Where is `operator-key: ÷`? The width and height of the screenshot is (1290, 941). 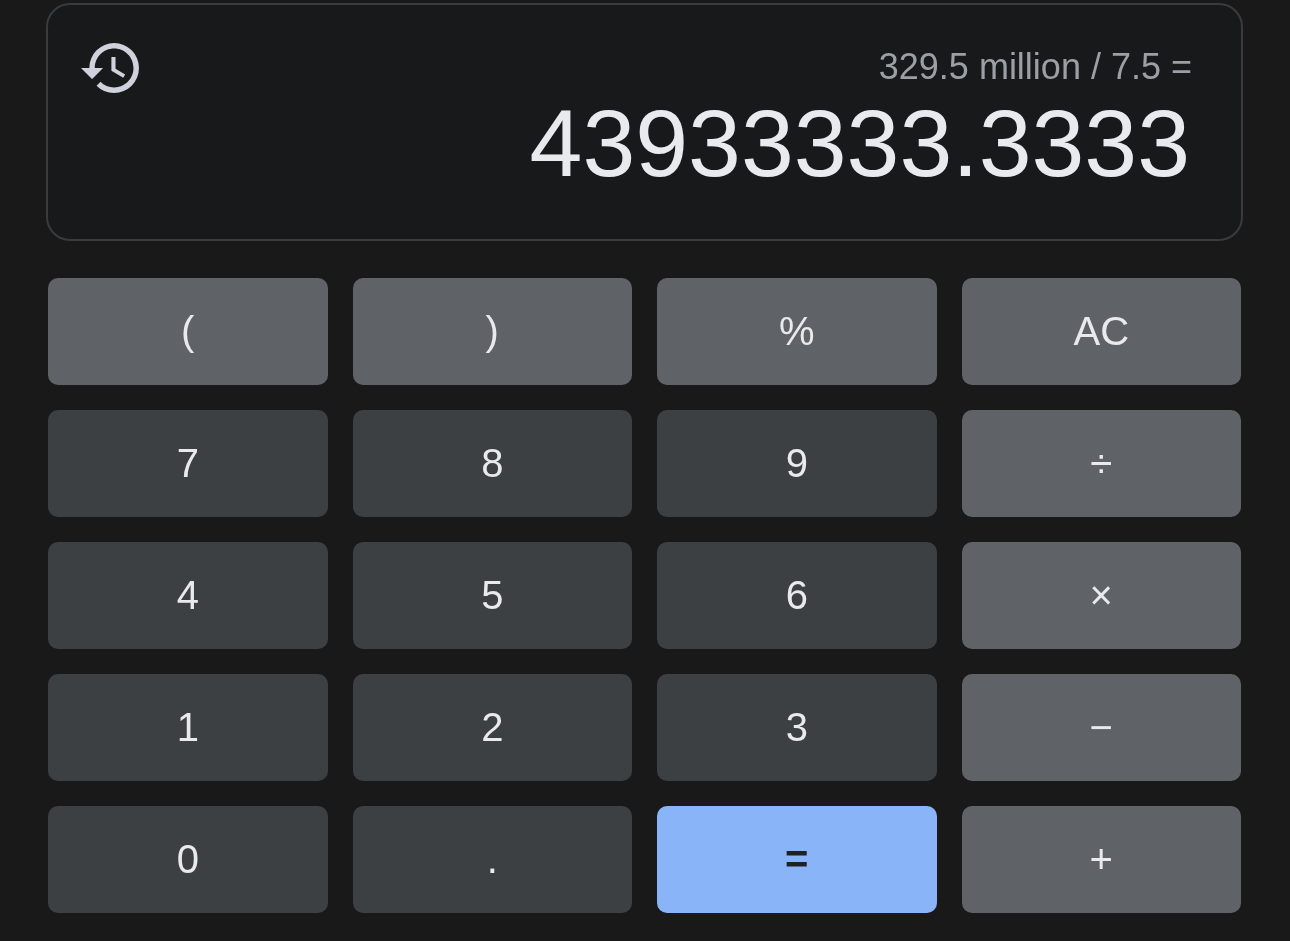 operator-key: ÷ is located at coordinates (1101, 463).